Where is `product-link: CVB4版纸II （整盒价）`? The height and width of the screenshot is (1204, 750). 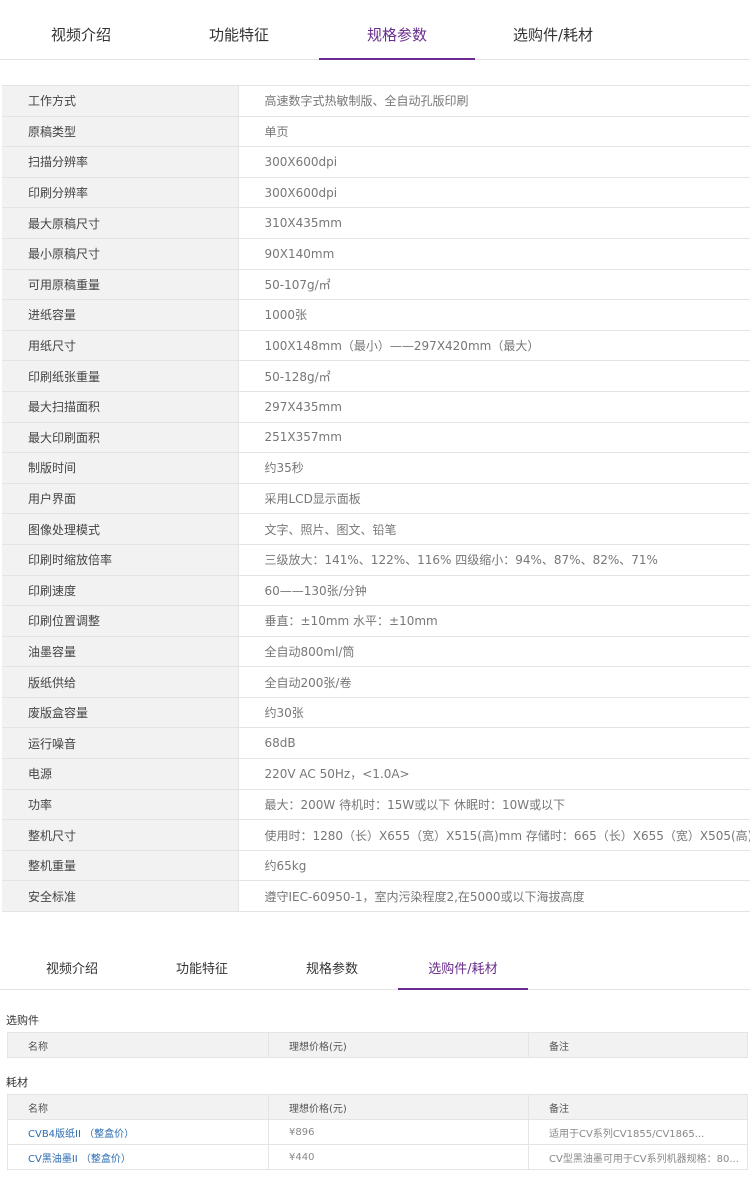
product-link: CVB4版纸II （整盒价） is located at coordinates (138, 1132).